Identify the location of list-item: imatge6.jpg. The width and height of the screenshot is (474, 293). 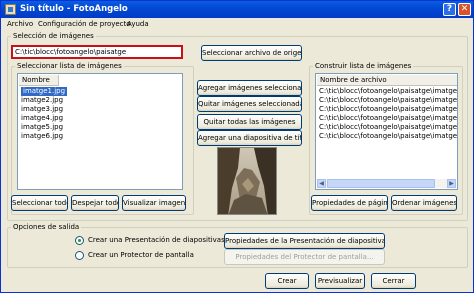
(100, 136).